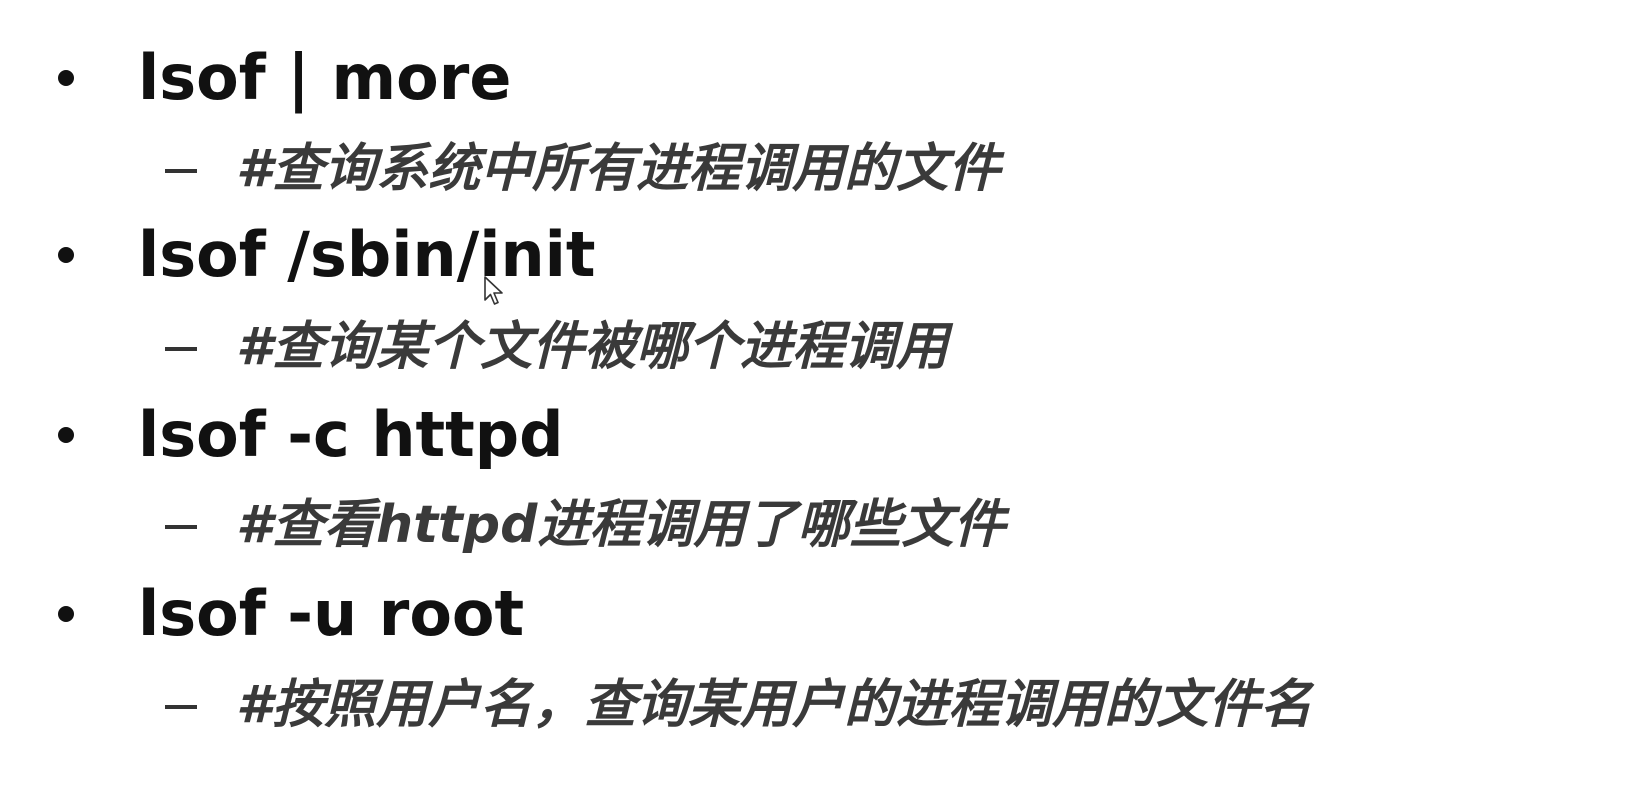 The width and height of the screenshot is (1634, 798). I want to click on command-text: lsof | more, so click(325, 77).